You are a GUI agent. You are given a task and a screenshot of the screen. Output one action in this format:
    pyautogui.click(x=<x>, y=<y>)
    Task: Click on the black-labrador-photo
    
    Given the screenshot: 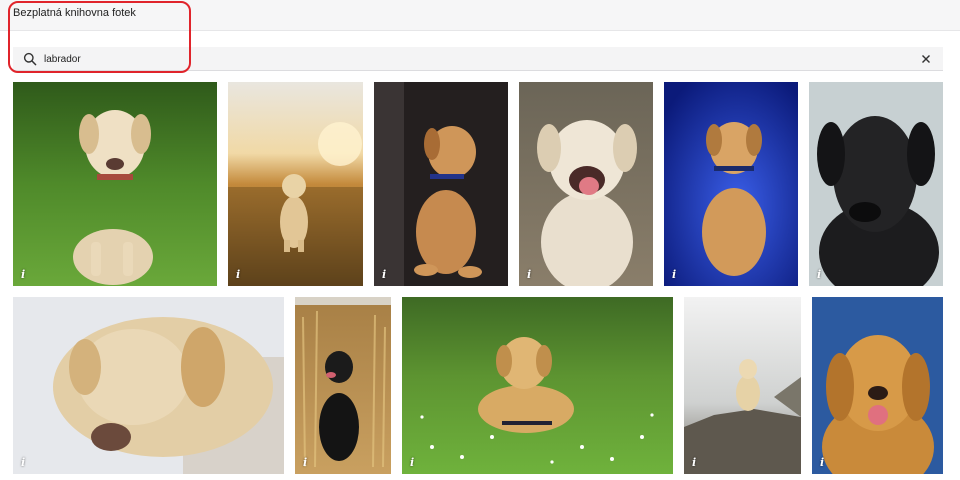 What is the action you would take?
    pyautogui.click(x=876, y=184)
    